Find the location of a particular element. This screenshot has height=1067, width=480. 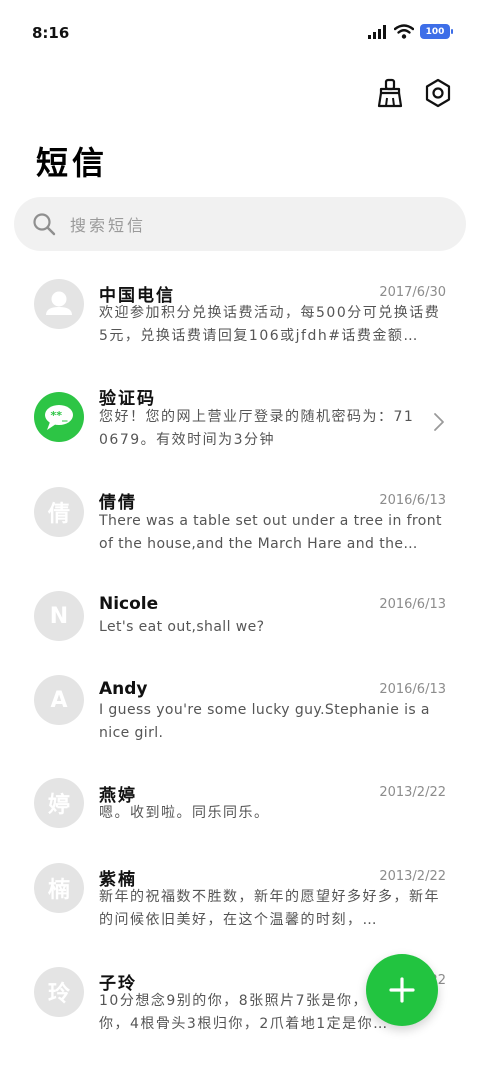

avatar: 倩 is located at coordinates (59, 512).